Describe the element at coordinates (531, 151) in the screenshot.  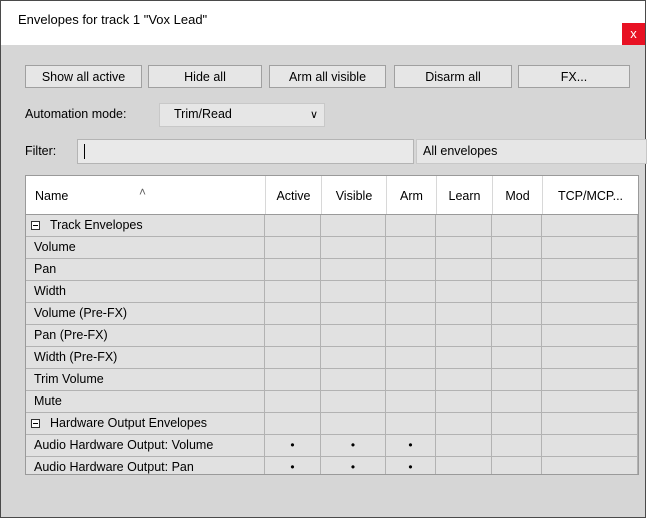
I see `filter-scope-select: All envelopes` at that location.